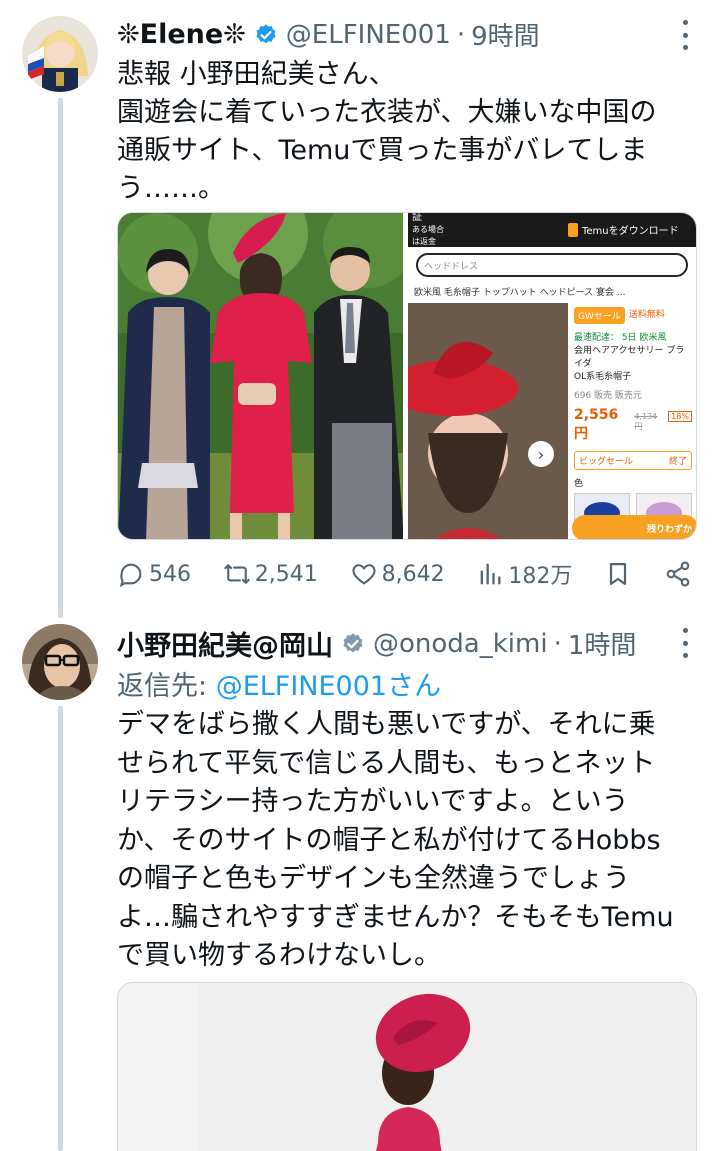 This screenshot has width=720, height=1151. Describe the element at coordinates (677, 462) in the screenshot. I see `sale-ends-label: 終了` at that location.